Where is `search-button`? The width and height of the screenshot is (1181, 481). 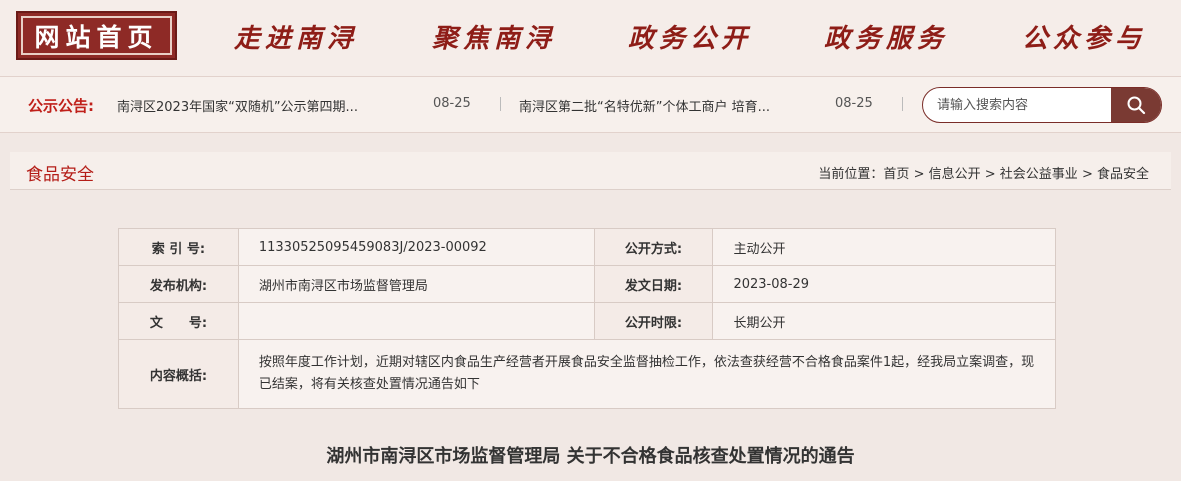 search-button is located at coordinates (1136, 105).